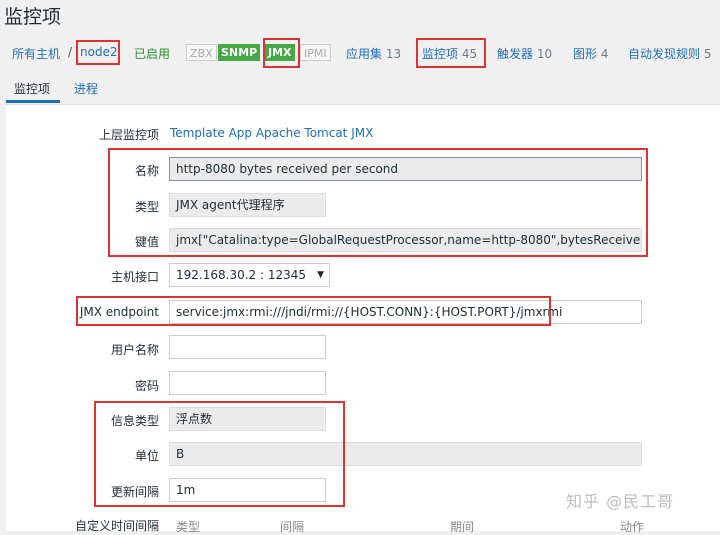 The height and width of the screenshot is (535, 720). Describe the element at coordinates (247, 419) in the screenshot. I see `info-type-select: 浮点数` at that location.